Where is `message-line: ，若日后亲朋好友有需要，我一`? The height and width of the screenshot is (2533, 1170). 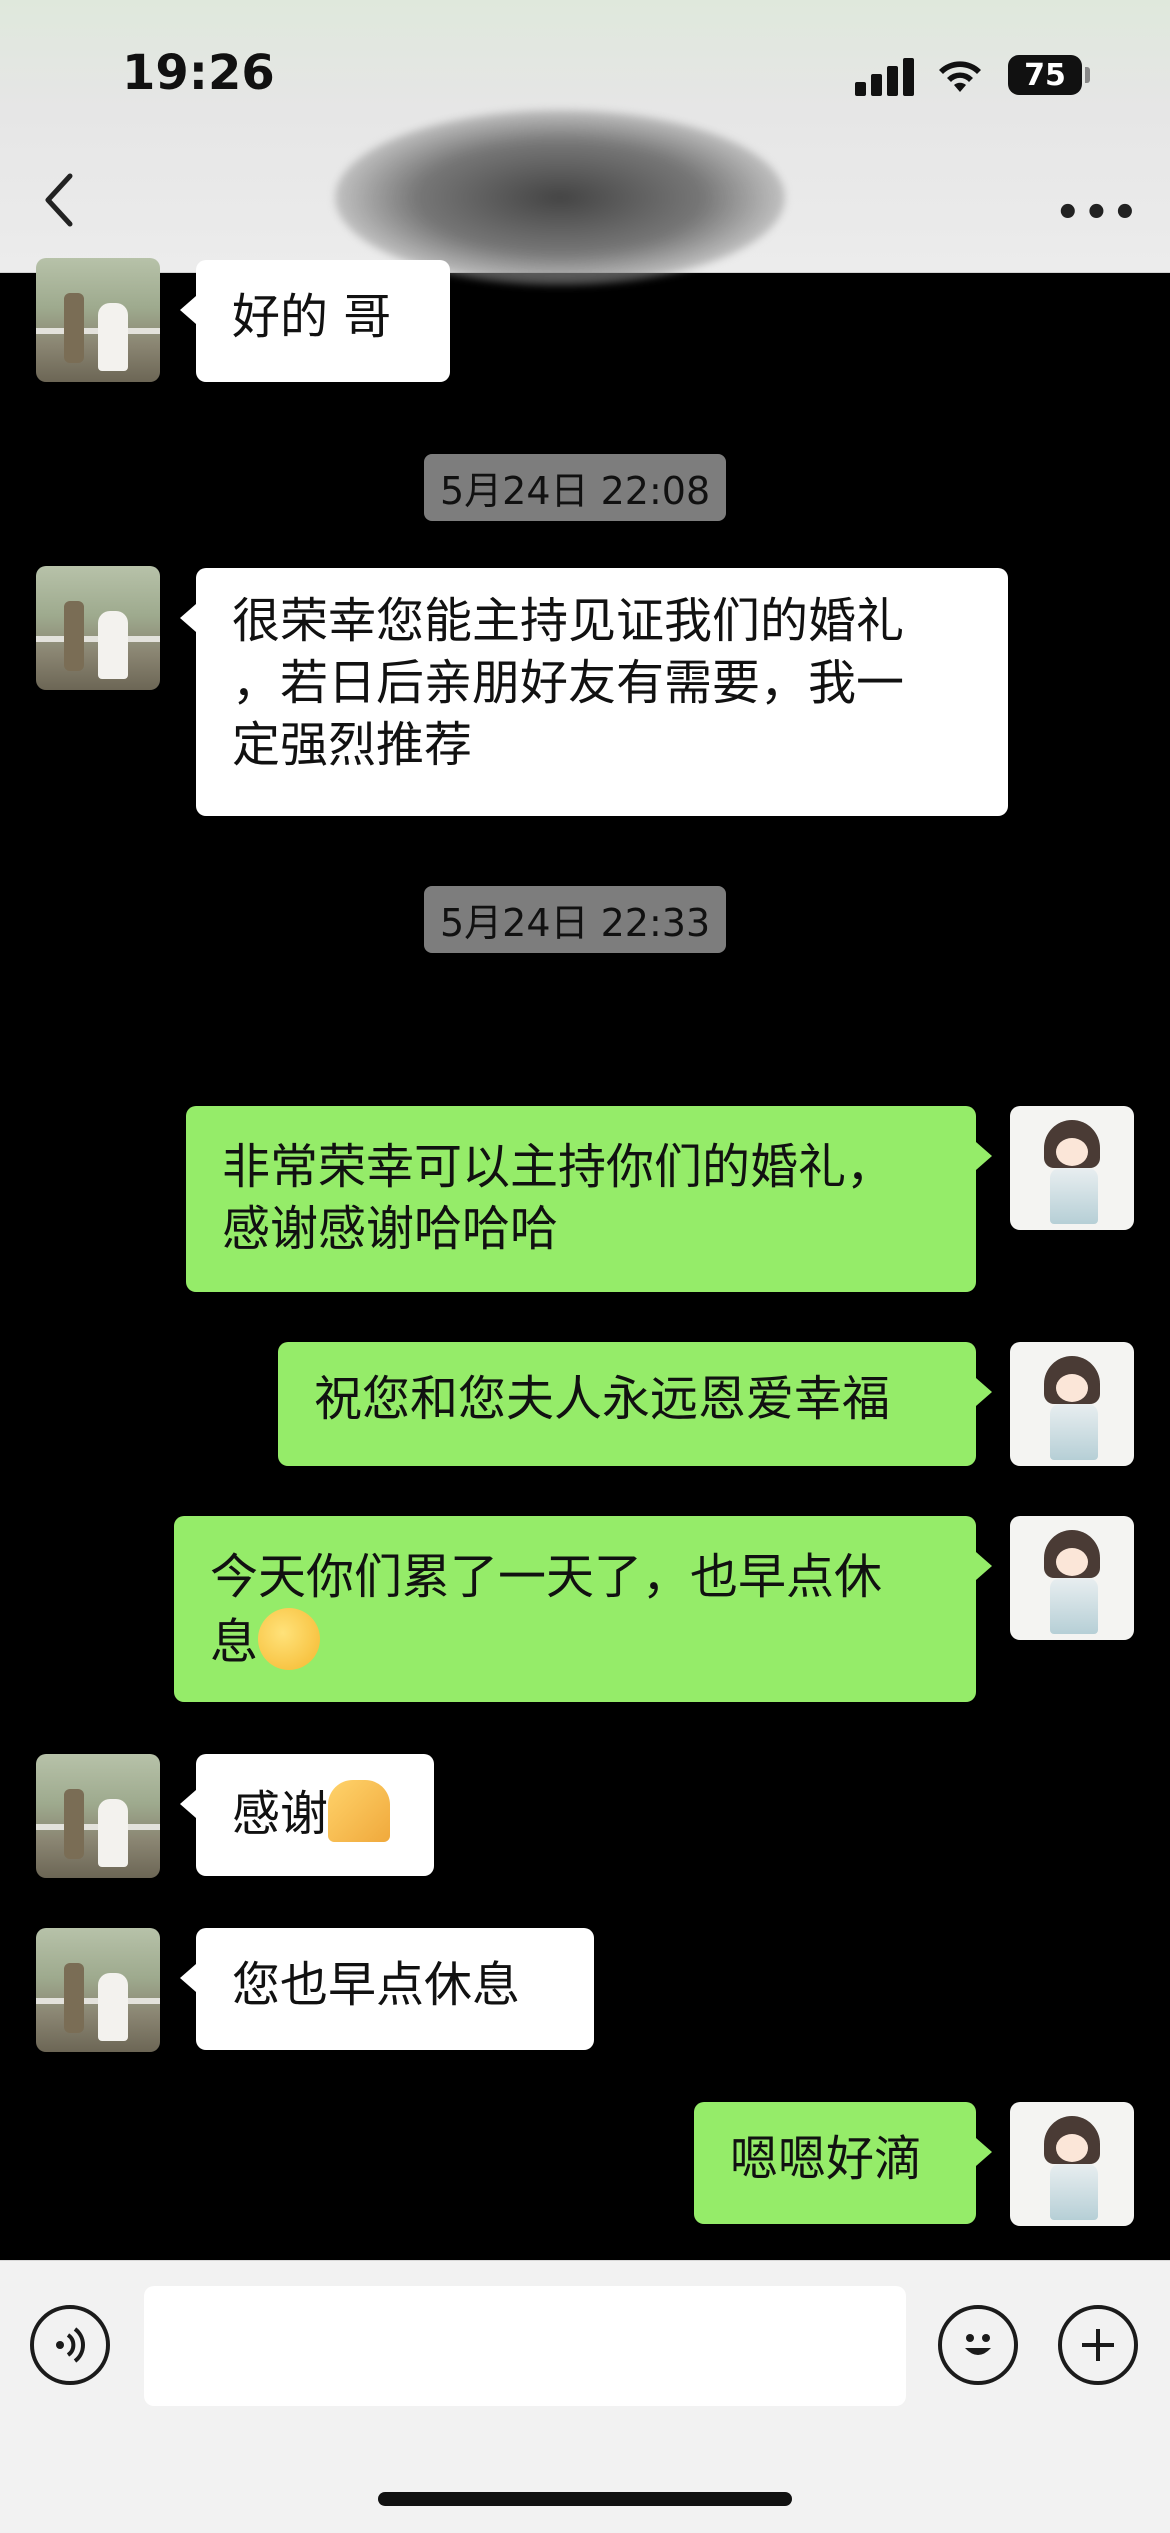 message-line: ，若日后亲朋好友有需要，我一 is located at coordinates (568, 683).